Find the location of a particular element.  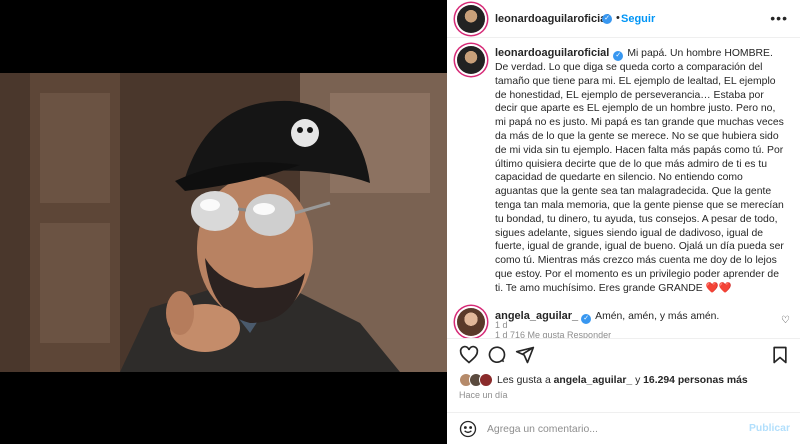

heart-icon is located at coordinates (469, 355).